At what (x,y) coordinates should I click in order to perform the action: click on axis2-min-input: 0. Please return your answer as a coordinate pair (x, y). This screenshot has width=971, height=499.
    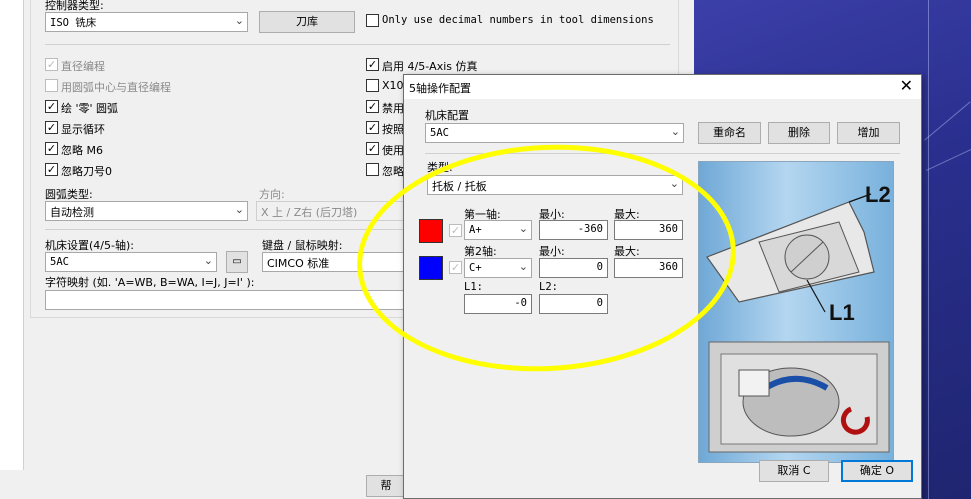
    Looking at the image, I should click on (573, 268).